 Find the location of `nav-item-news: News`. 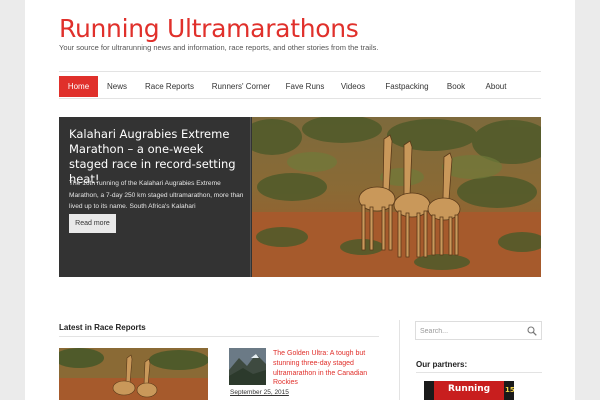

nav-item-news: News is located at coordinates (117, 86).